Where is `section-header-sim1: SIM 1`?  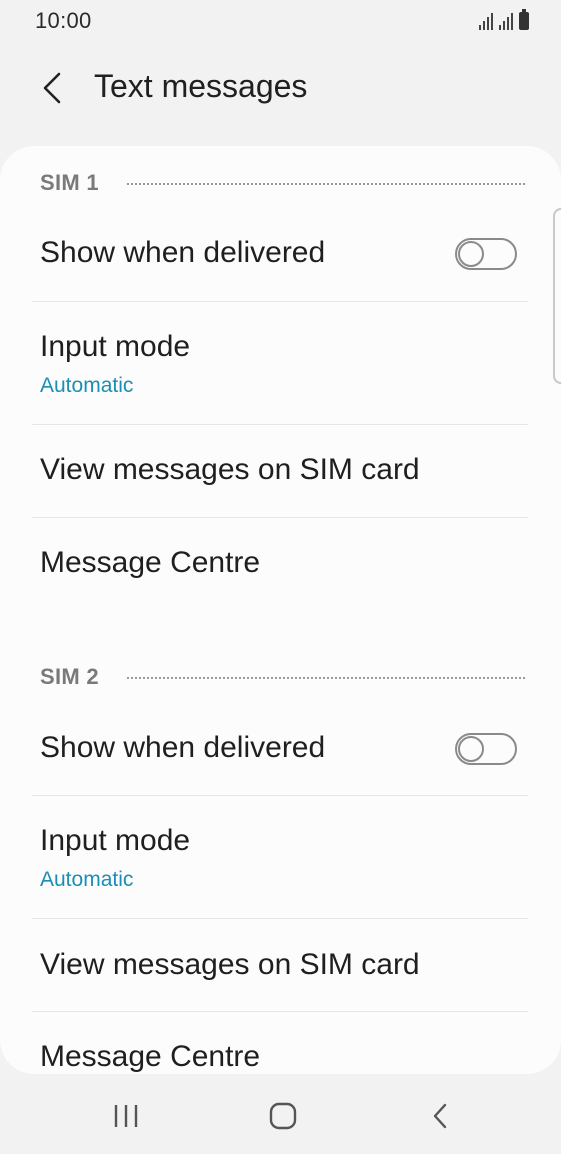
section-header-sim1: SIM 1 is located at coordinates (282, 183).